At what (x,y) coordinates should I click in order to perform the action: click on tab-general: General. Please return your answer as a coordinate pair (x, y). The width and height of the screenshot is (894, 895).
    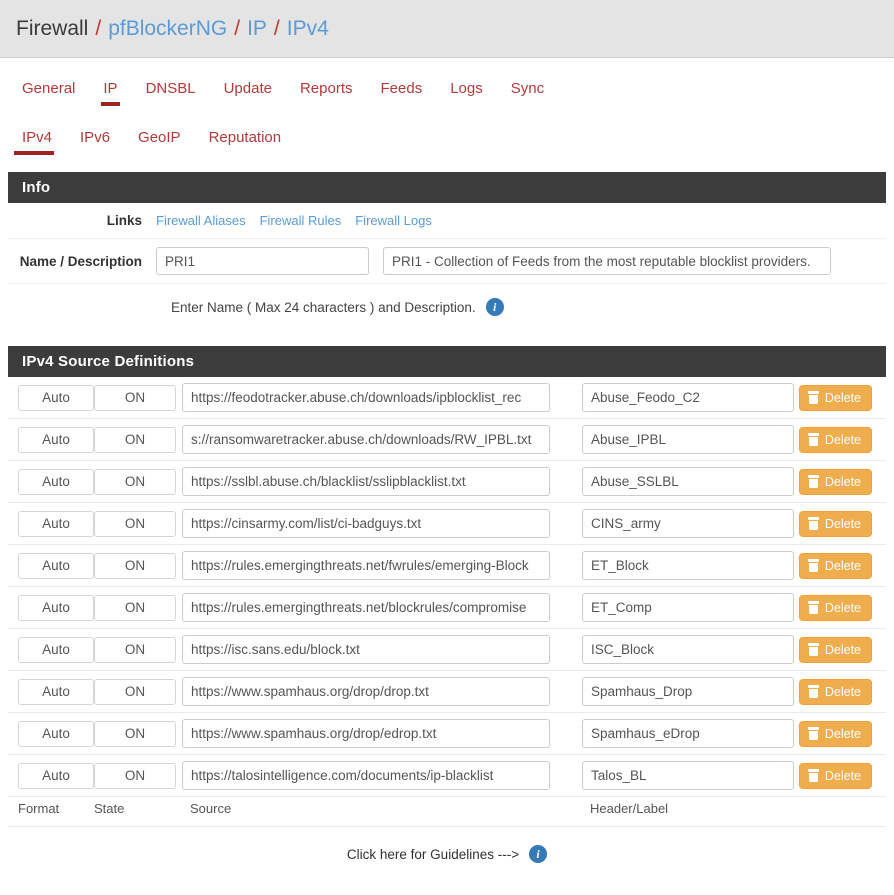
    Looking at the image, I should click on (50, 95).